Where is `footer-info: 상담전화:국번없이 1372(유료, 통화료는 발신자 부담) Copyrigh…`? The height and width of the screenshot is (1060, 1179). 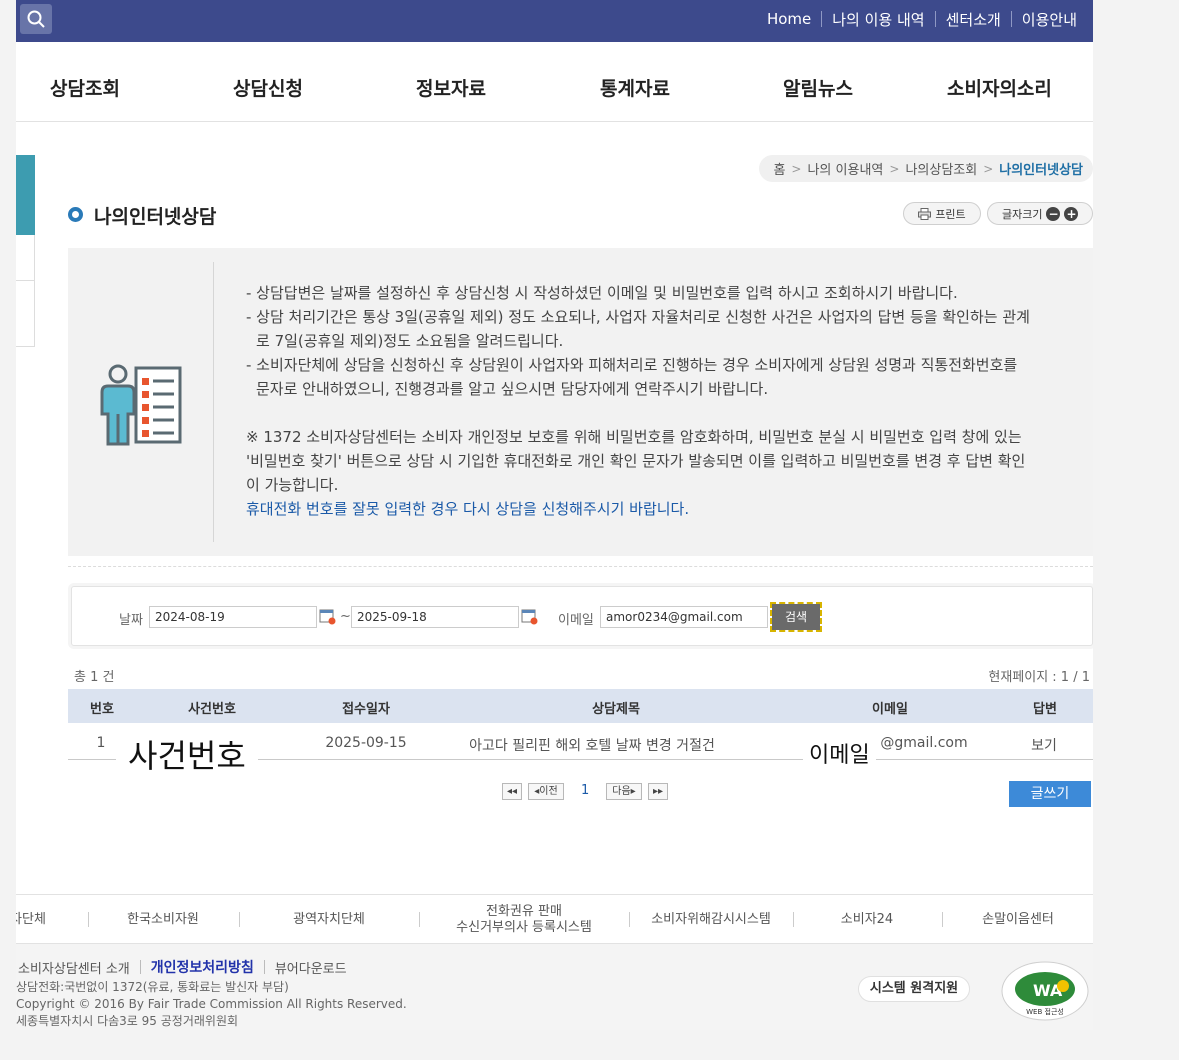 footer-info: 상담전화:국번없이 1372(유료, 통화료는 발신자 부담) Copyrigh… is located at coordinates (211, 1004).